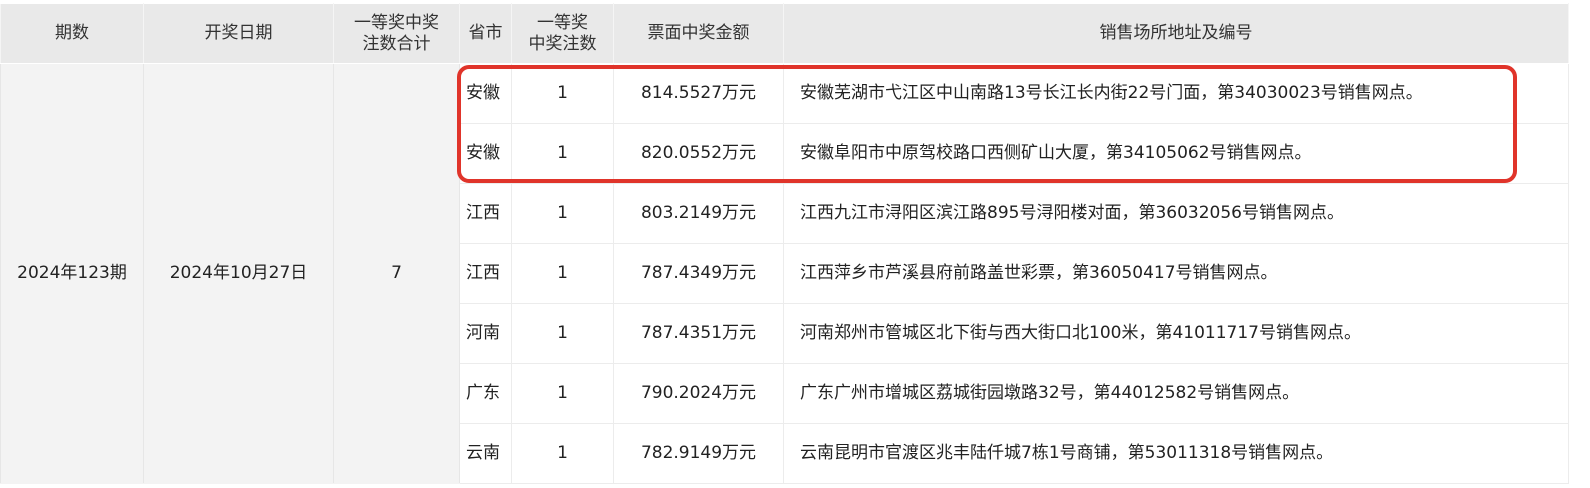 This screenshot has width=1590, height=488. Describe the element at coordinates (485, 393) in the screenshot. I see `cell-province: 广东` at that location.